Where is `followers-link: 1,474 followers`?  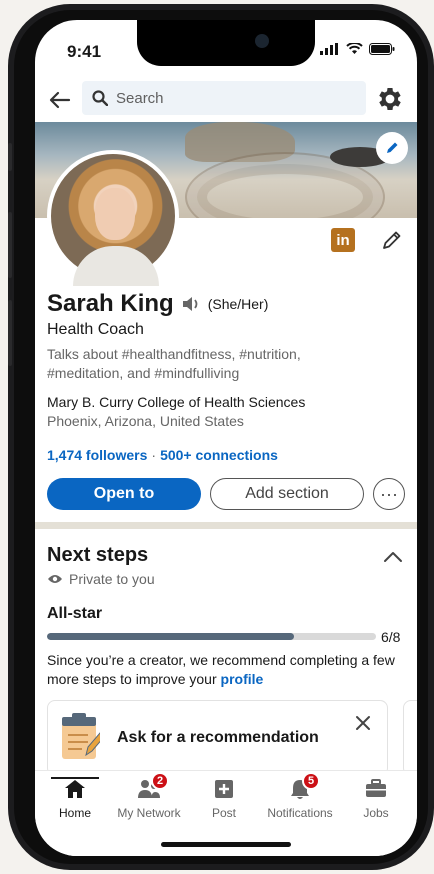 followers-link: 1,474 followers is located at coordinates (97, 455).